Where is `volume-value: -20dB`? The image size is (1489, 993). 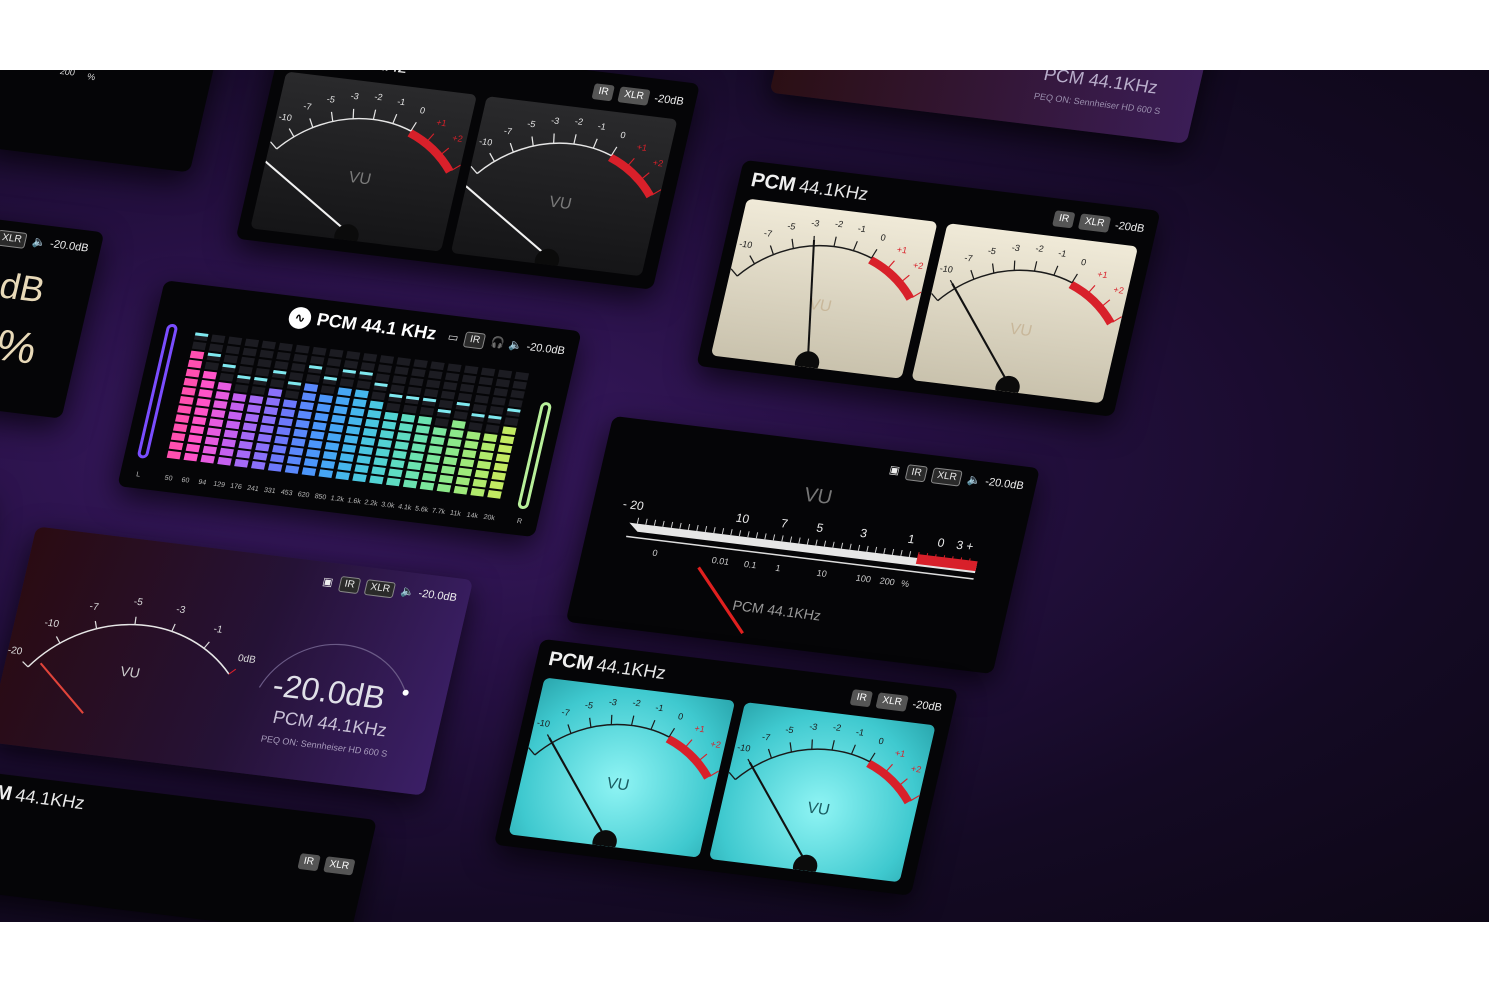
volume-value: -20dB is located at coordinates (927, 706).